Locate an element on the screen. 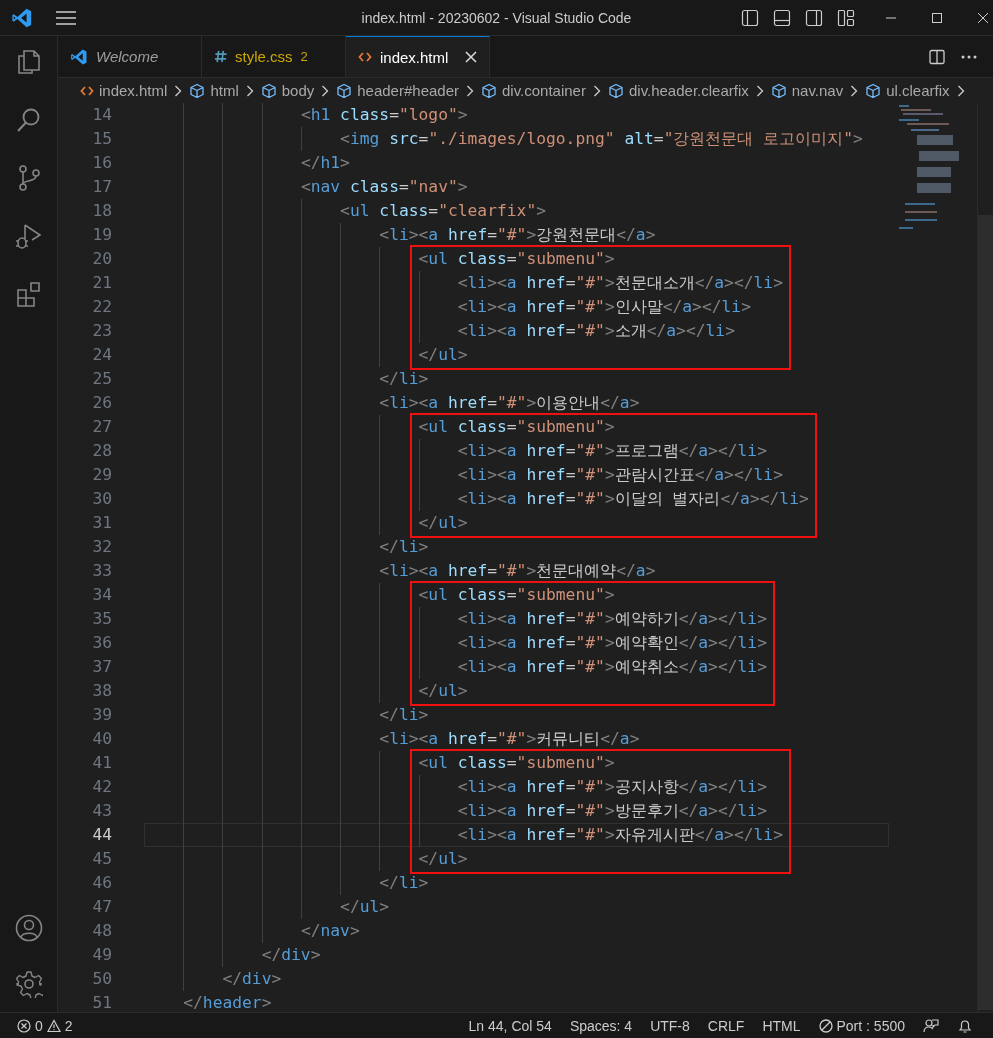  breadcrumb-item: ul.clearfix is located at coordinates (918, 90).